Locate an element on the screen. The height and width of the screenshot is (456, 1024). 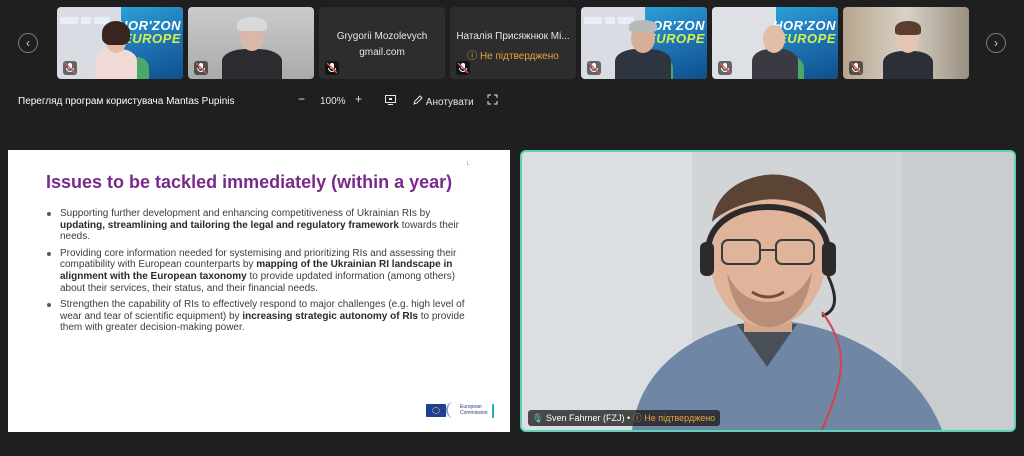
zoom-out-button: − is located at coordinates (301, 99).